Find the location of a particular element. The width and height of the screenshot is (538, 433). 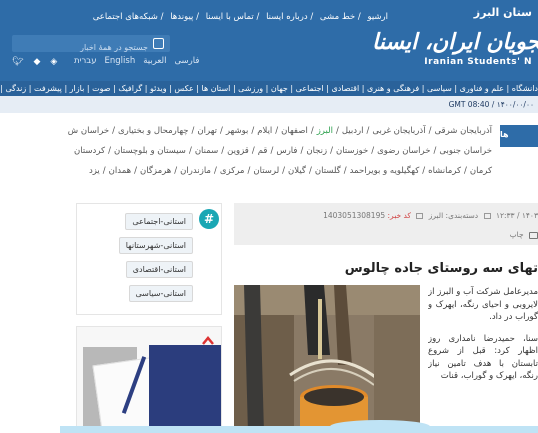

province-link: زنجان is located at coordinates (316, 151).